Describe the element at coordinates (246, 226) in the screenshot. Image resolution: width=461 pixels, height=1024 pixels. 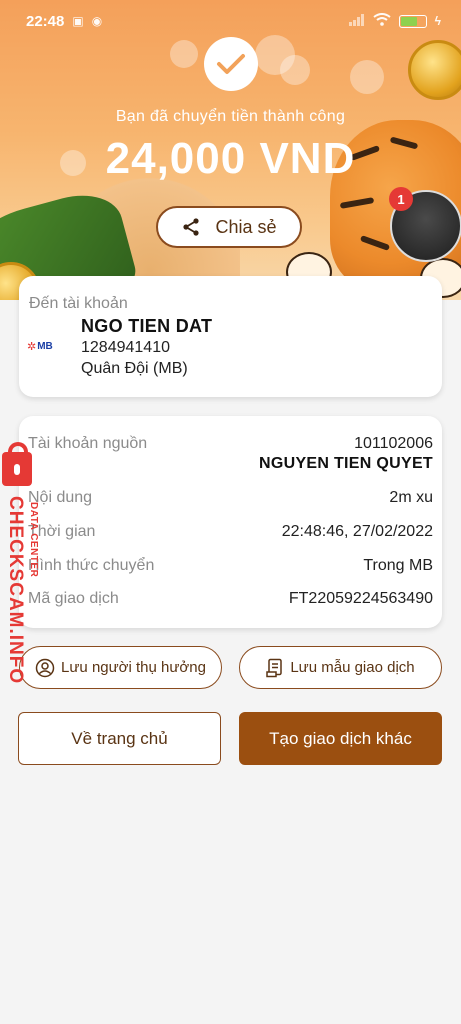
I see `share-label: Chia sẻ` at that location.